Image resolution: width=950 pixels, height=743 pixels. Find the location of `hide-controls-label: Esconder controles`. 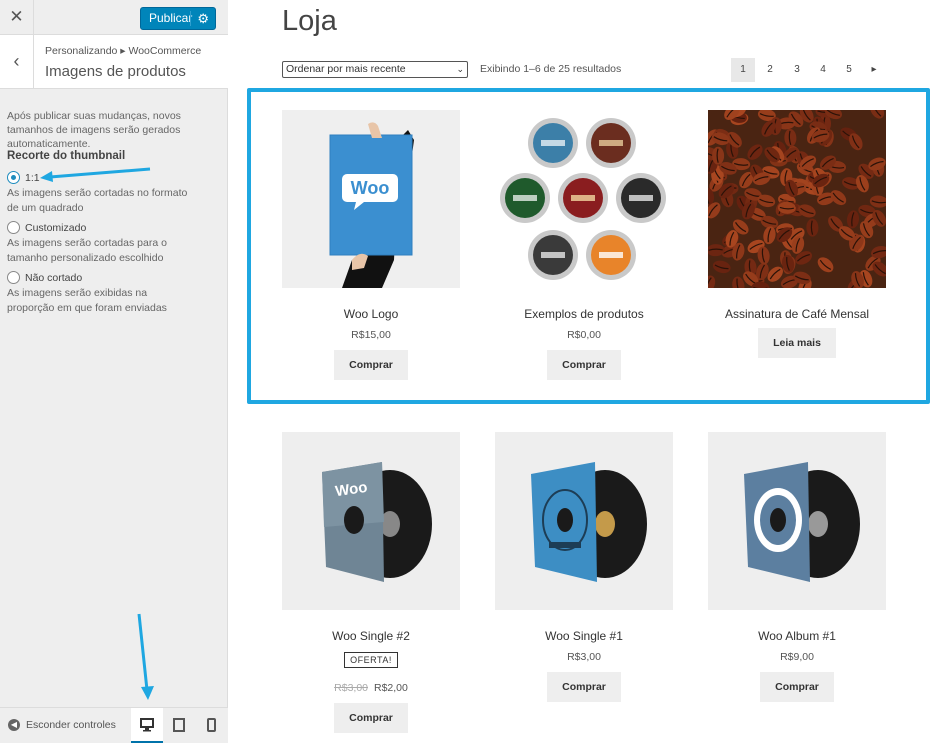

hide-controls-label: Esconder controles is located at coordinates (71, 725).